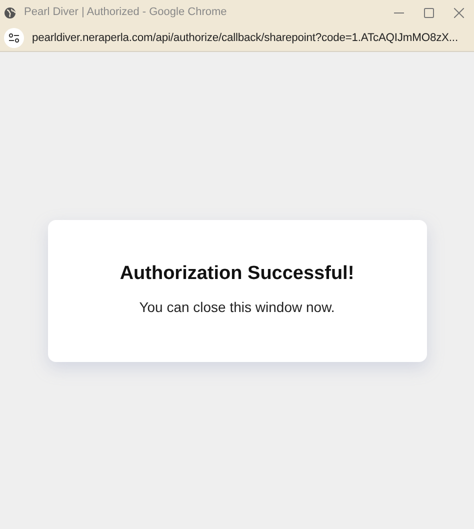 The image size is (474, 529). What do you see at coordinates (10, 12) in the screenshot?
I see `globe-icon` at bounding box center [10, 12].